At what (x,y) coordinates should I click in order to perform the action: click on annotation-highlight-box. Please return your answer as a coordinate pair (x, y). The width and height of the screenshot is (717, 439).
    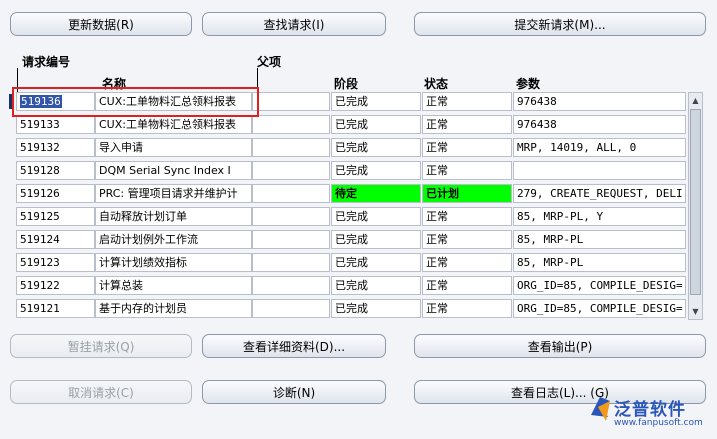
    Looking at the image, I should click on (135, 102).